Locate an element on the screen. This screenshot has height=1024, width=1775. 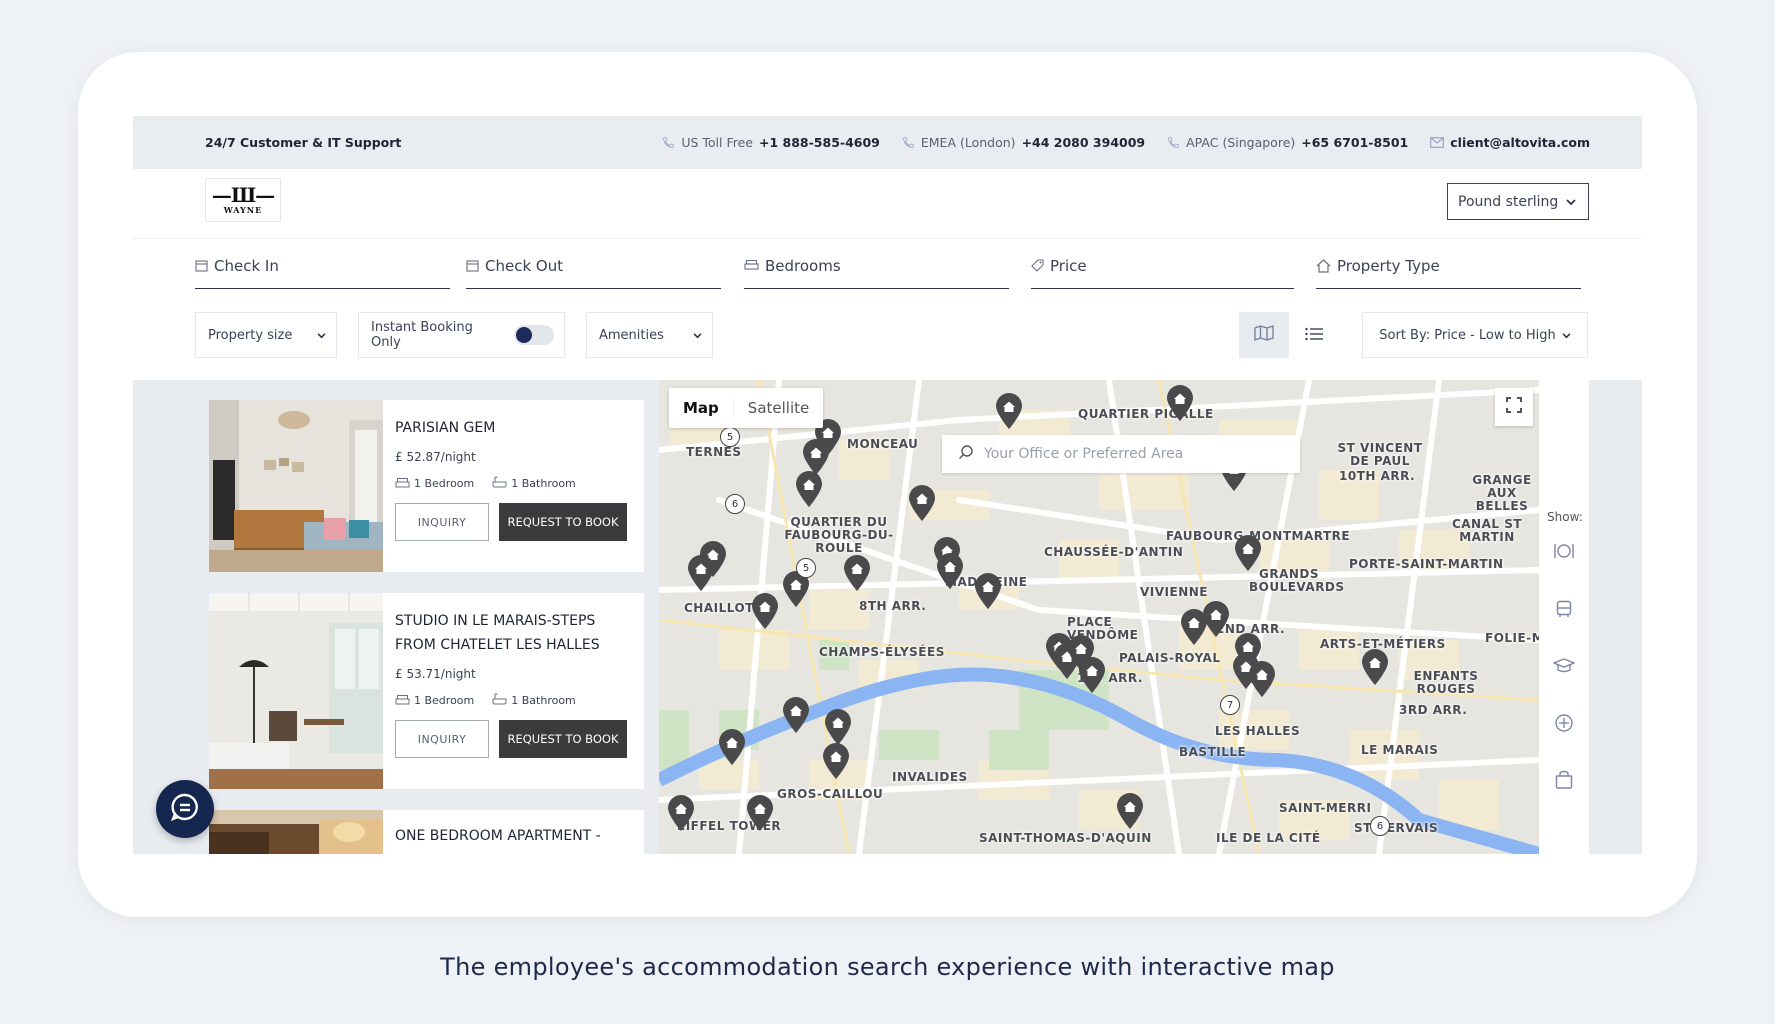
logo-mark: —Ш— is located at coordinates (243, 195).